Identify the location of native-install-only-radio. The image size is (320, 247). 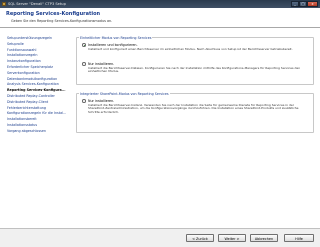
(84, 64).